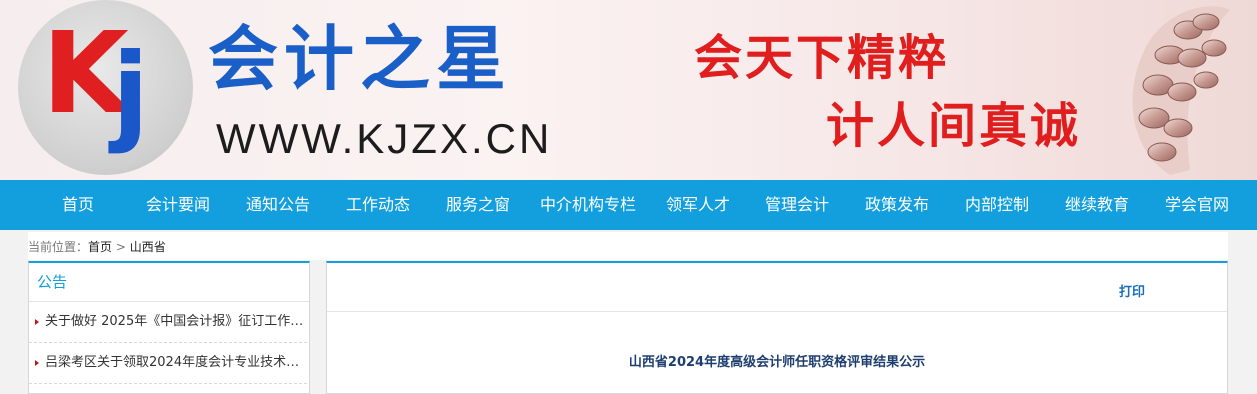 This screenshot has width=1257, height=394. What do you see at coordinates (178, 205) in the screenshot?
I see `nav-item-accounting-news: 会计要闻` at bounding box center [178, 205].